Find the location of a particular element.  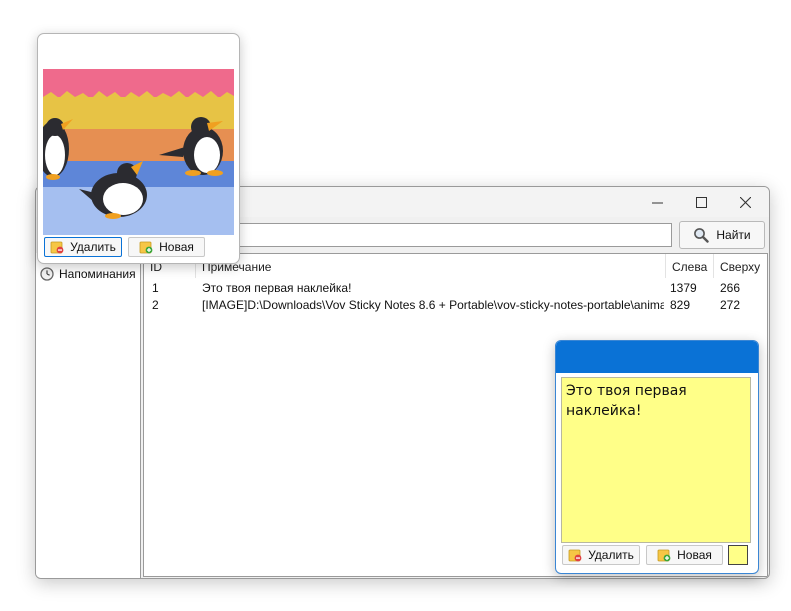

find-button: Найти is located at coordinates (722, 235).